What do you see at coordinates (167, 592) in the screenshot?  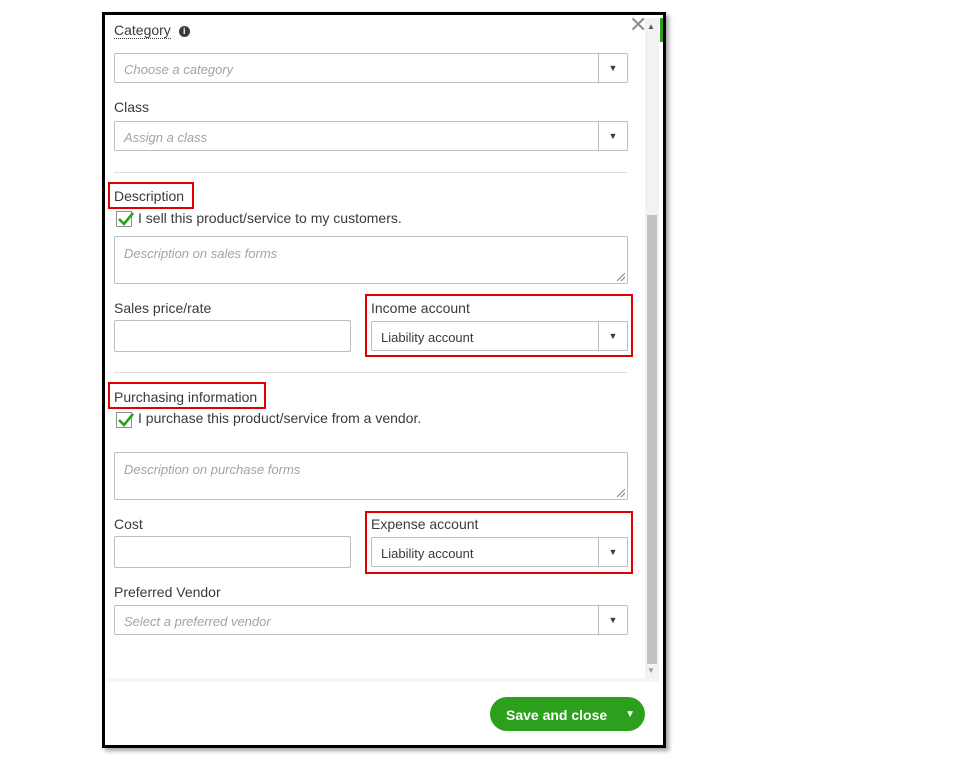 I see `preferred-vendor-label: Preferred Vendor` at bounding box center [167, 592].